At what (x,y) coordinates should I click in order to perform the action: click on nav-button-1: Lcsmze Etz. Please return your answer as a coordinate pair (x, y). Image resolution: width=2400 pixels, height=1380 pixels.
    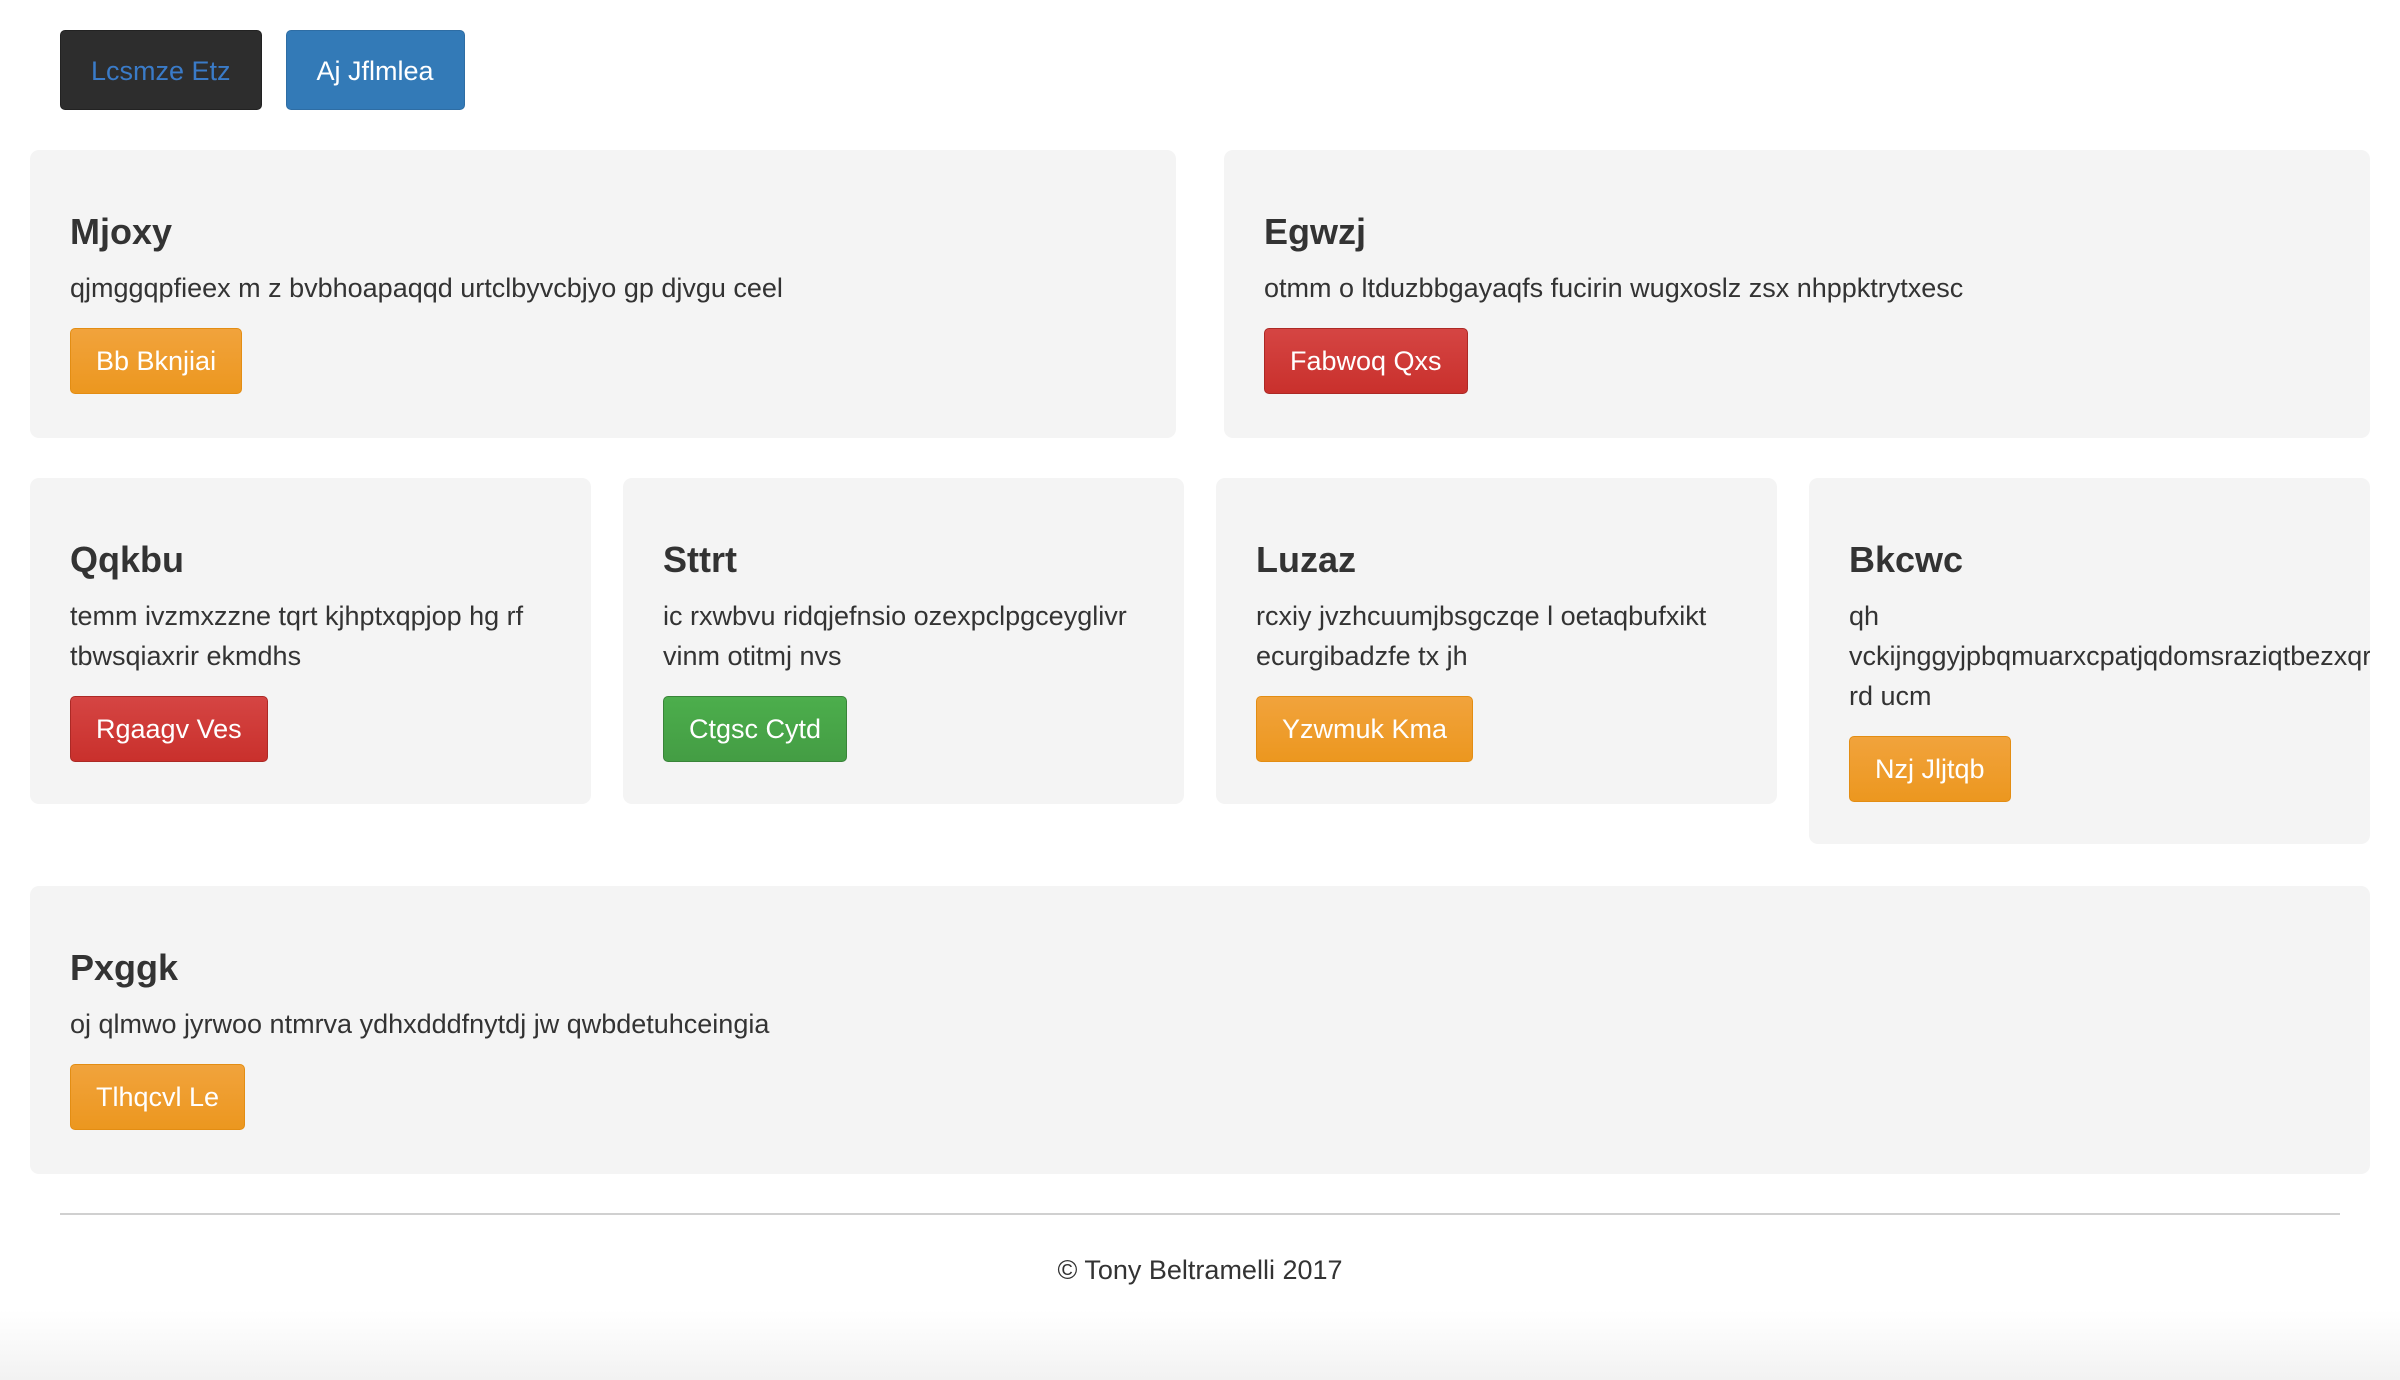
    Looking at the image, I should click on (161, 70).